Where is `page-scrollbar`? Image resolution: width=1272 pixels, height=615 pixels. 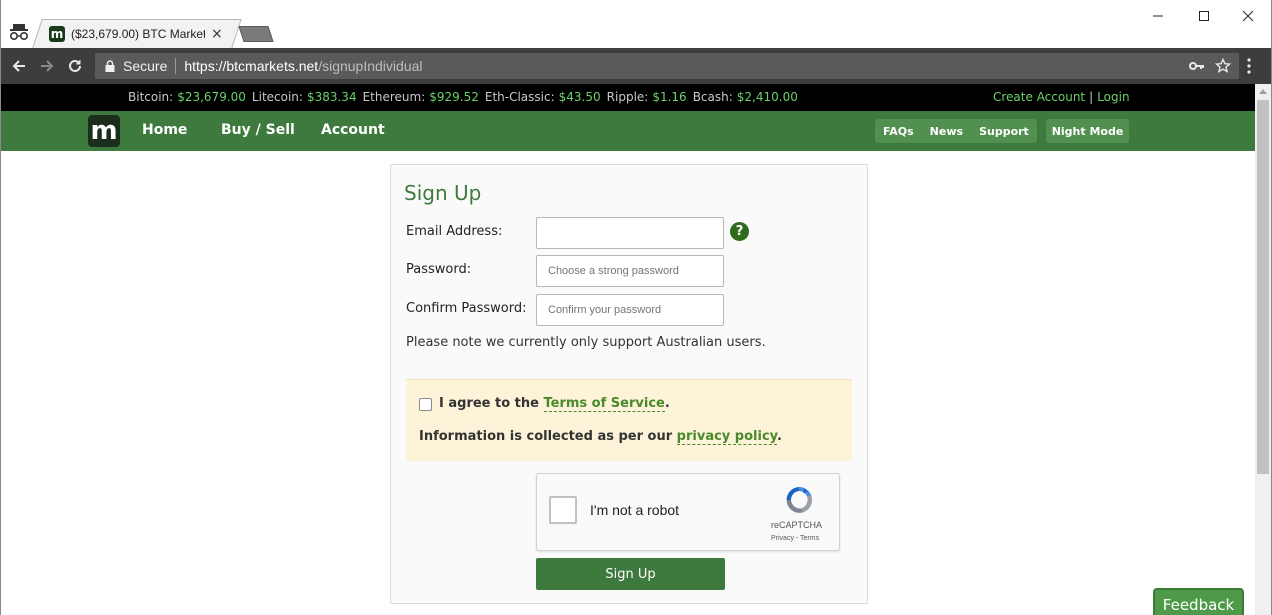
page-scrollbar is located at coordinates (1263, 349).